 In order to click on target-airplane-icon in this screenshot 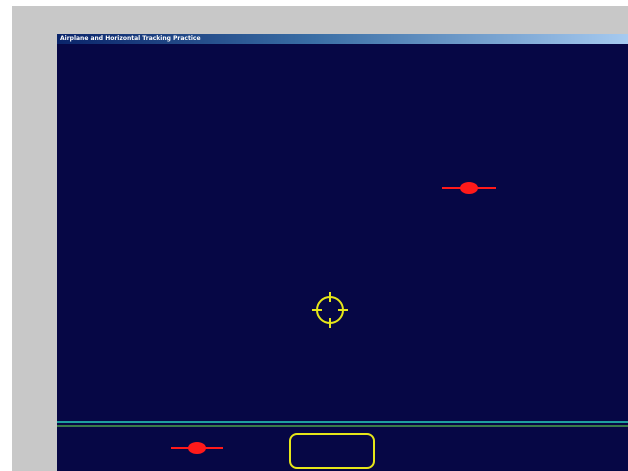, I will do `click(469, 188)`.